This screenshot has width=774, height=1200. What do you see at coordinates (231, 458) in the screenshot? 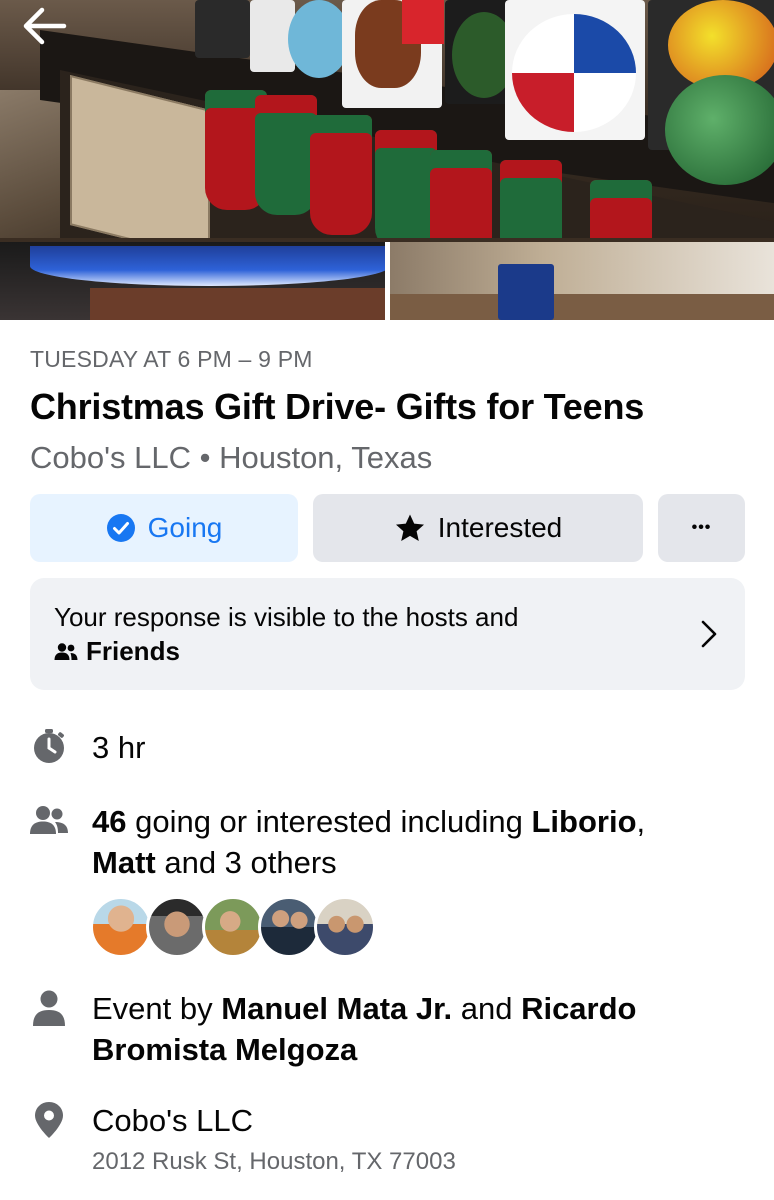
I see `event-host-location: Cobo's LLC • Houston, Texas` at bounding box center [231, 458].